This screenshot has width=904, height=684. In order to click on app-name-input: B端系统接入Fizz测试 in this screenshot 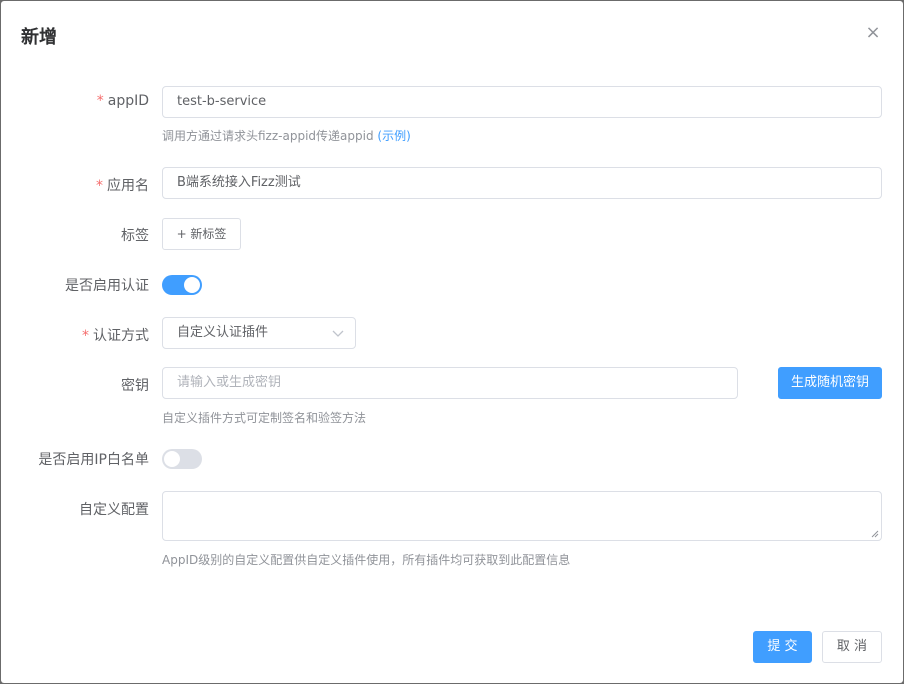, I will do `click(522, 183)`.